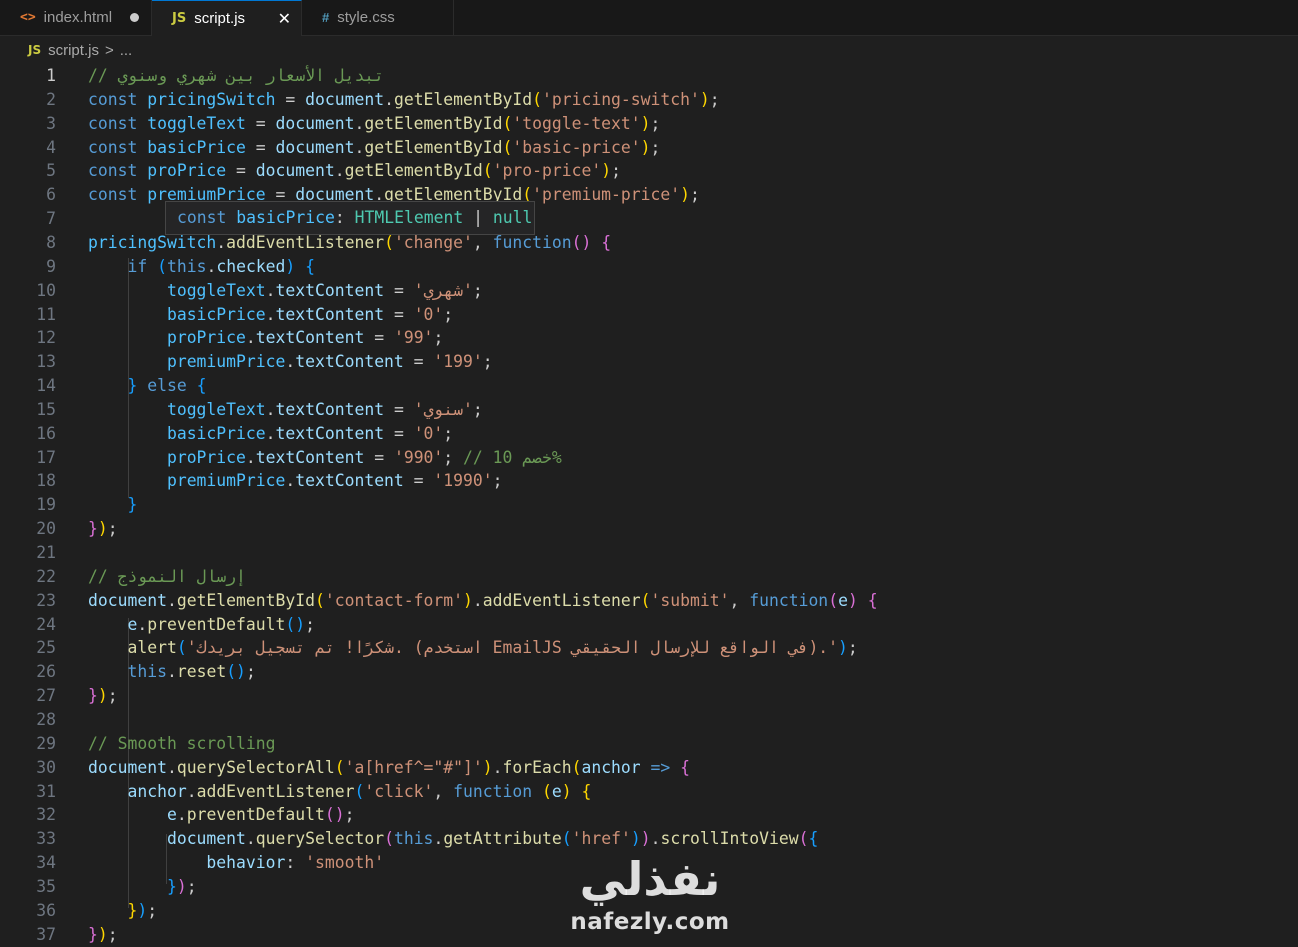 This screenshot has width=1298, height=947. What do you see at coordinates (226, 481) in the screenshot?
I see `code-token: premiumPrice` at bounding box center [226, 481].